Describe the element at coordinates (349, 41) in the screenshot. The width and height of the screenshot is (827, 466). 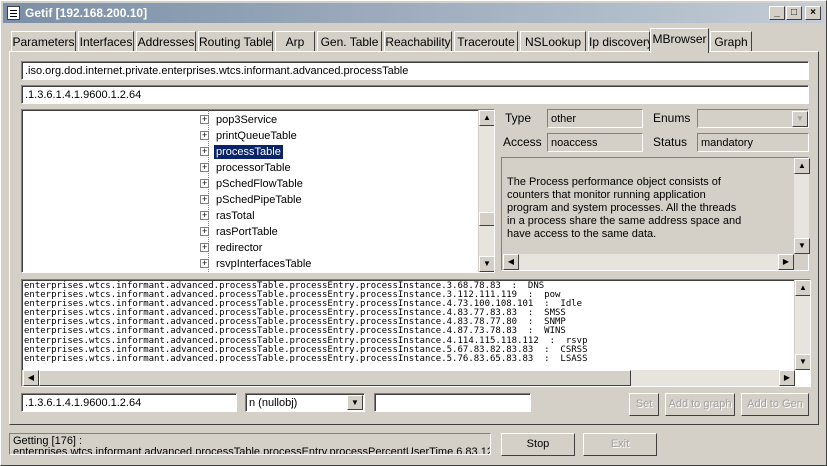
I see `tab-gen-table: Gen. Table` at that location.